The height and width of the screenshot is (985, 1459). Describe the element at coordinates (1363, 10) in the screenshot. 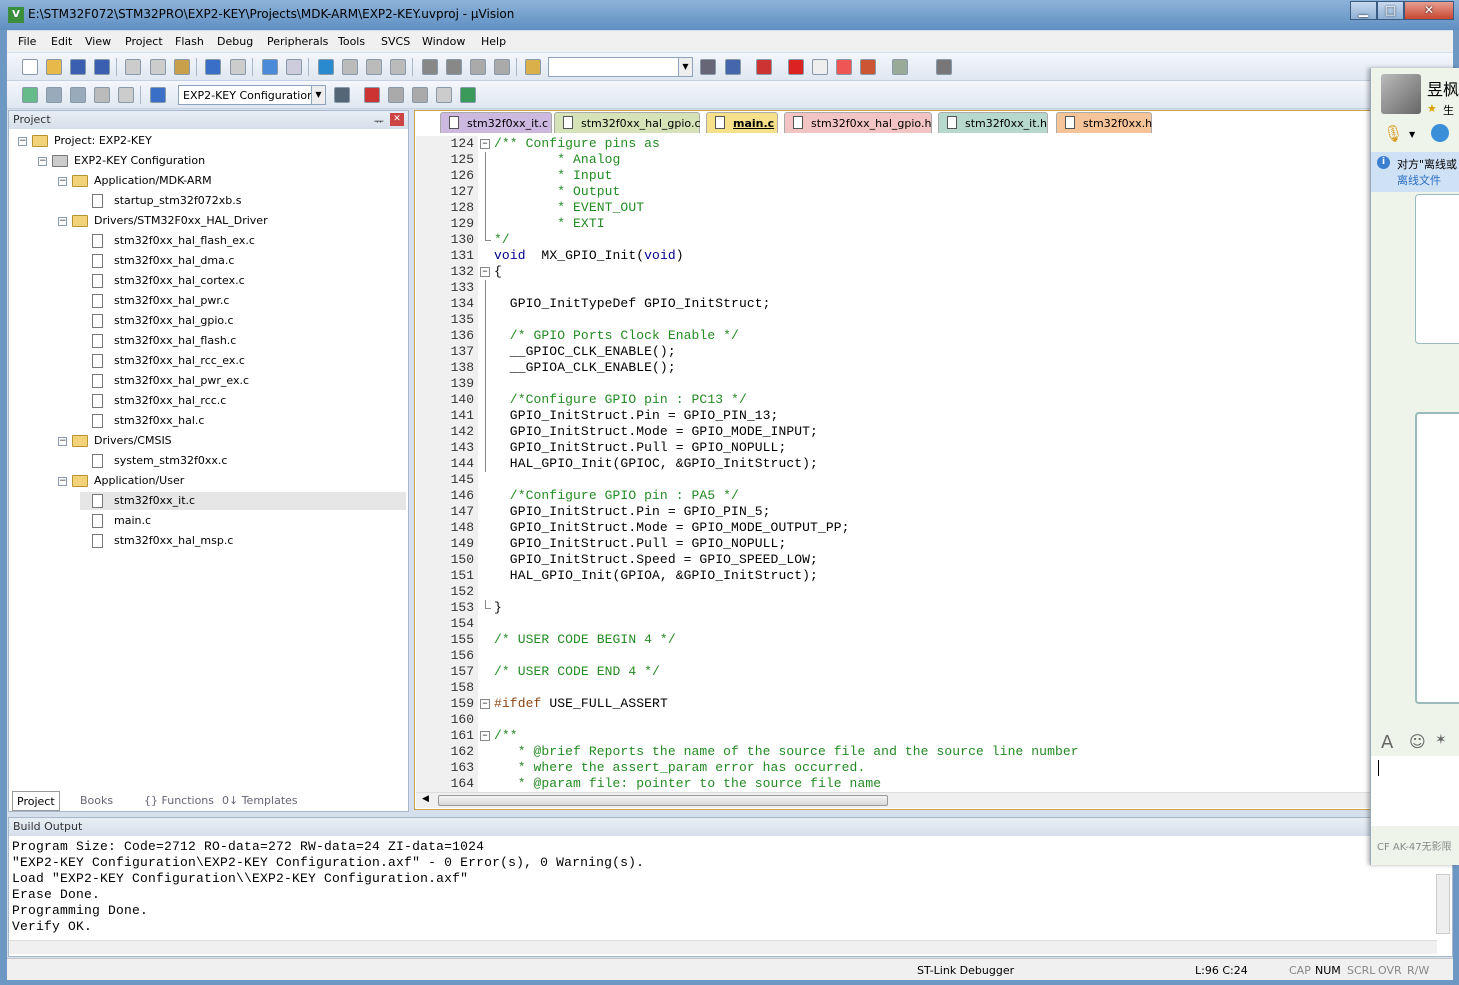

I see `minimize-button: ▁` at that location.